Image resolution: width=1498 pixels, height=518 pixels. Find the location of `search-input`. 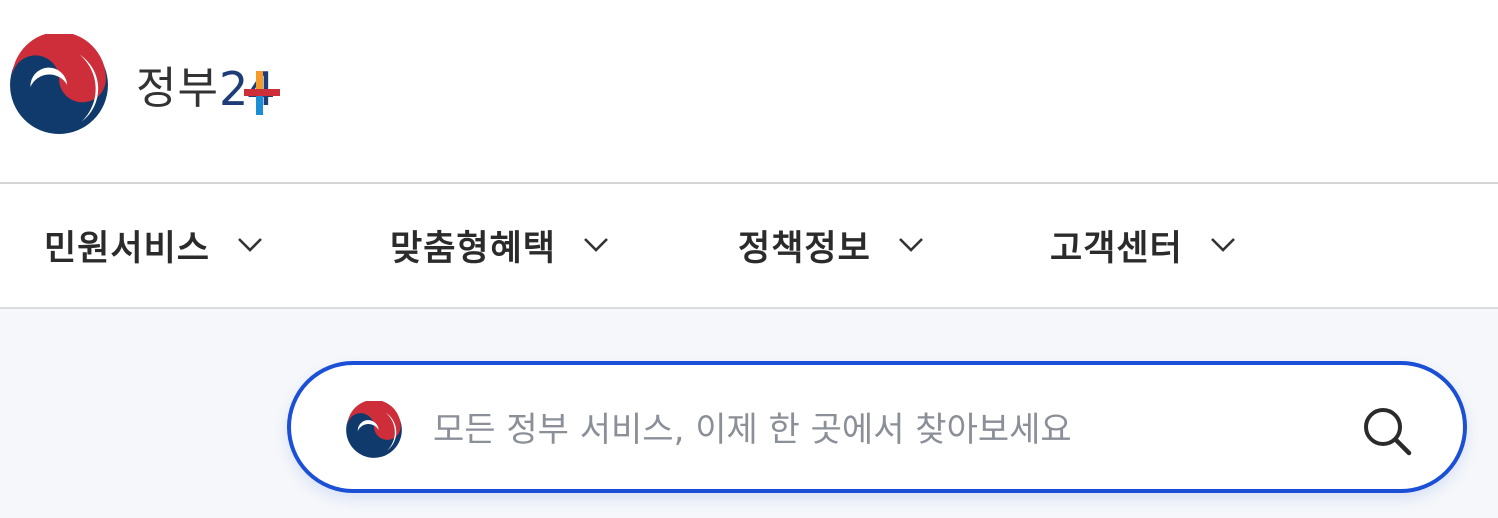

search-input is located at coordinates (873, 430).